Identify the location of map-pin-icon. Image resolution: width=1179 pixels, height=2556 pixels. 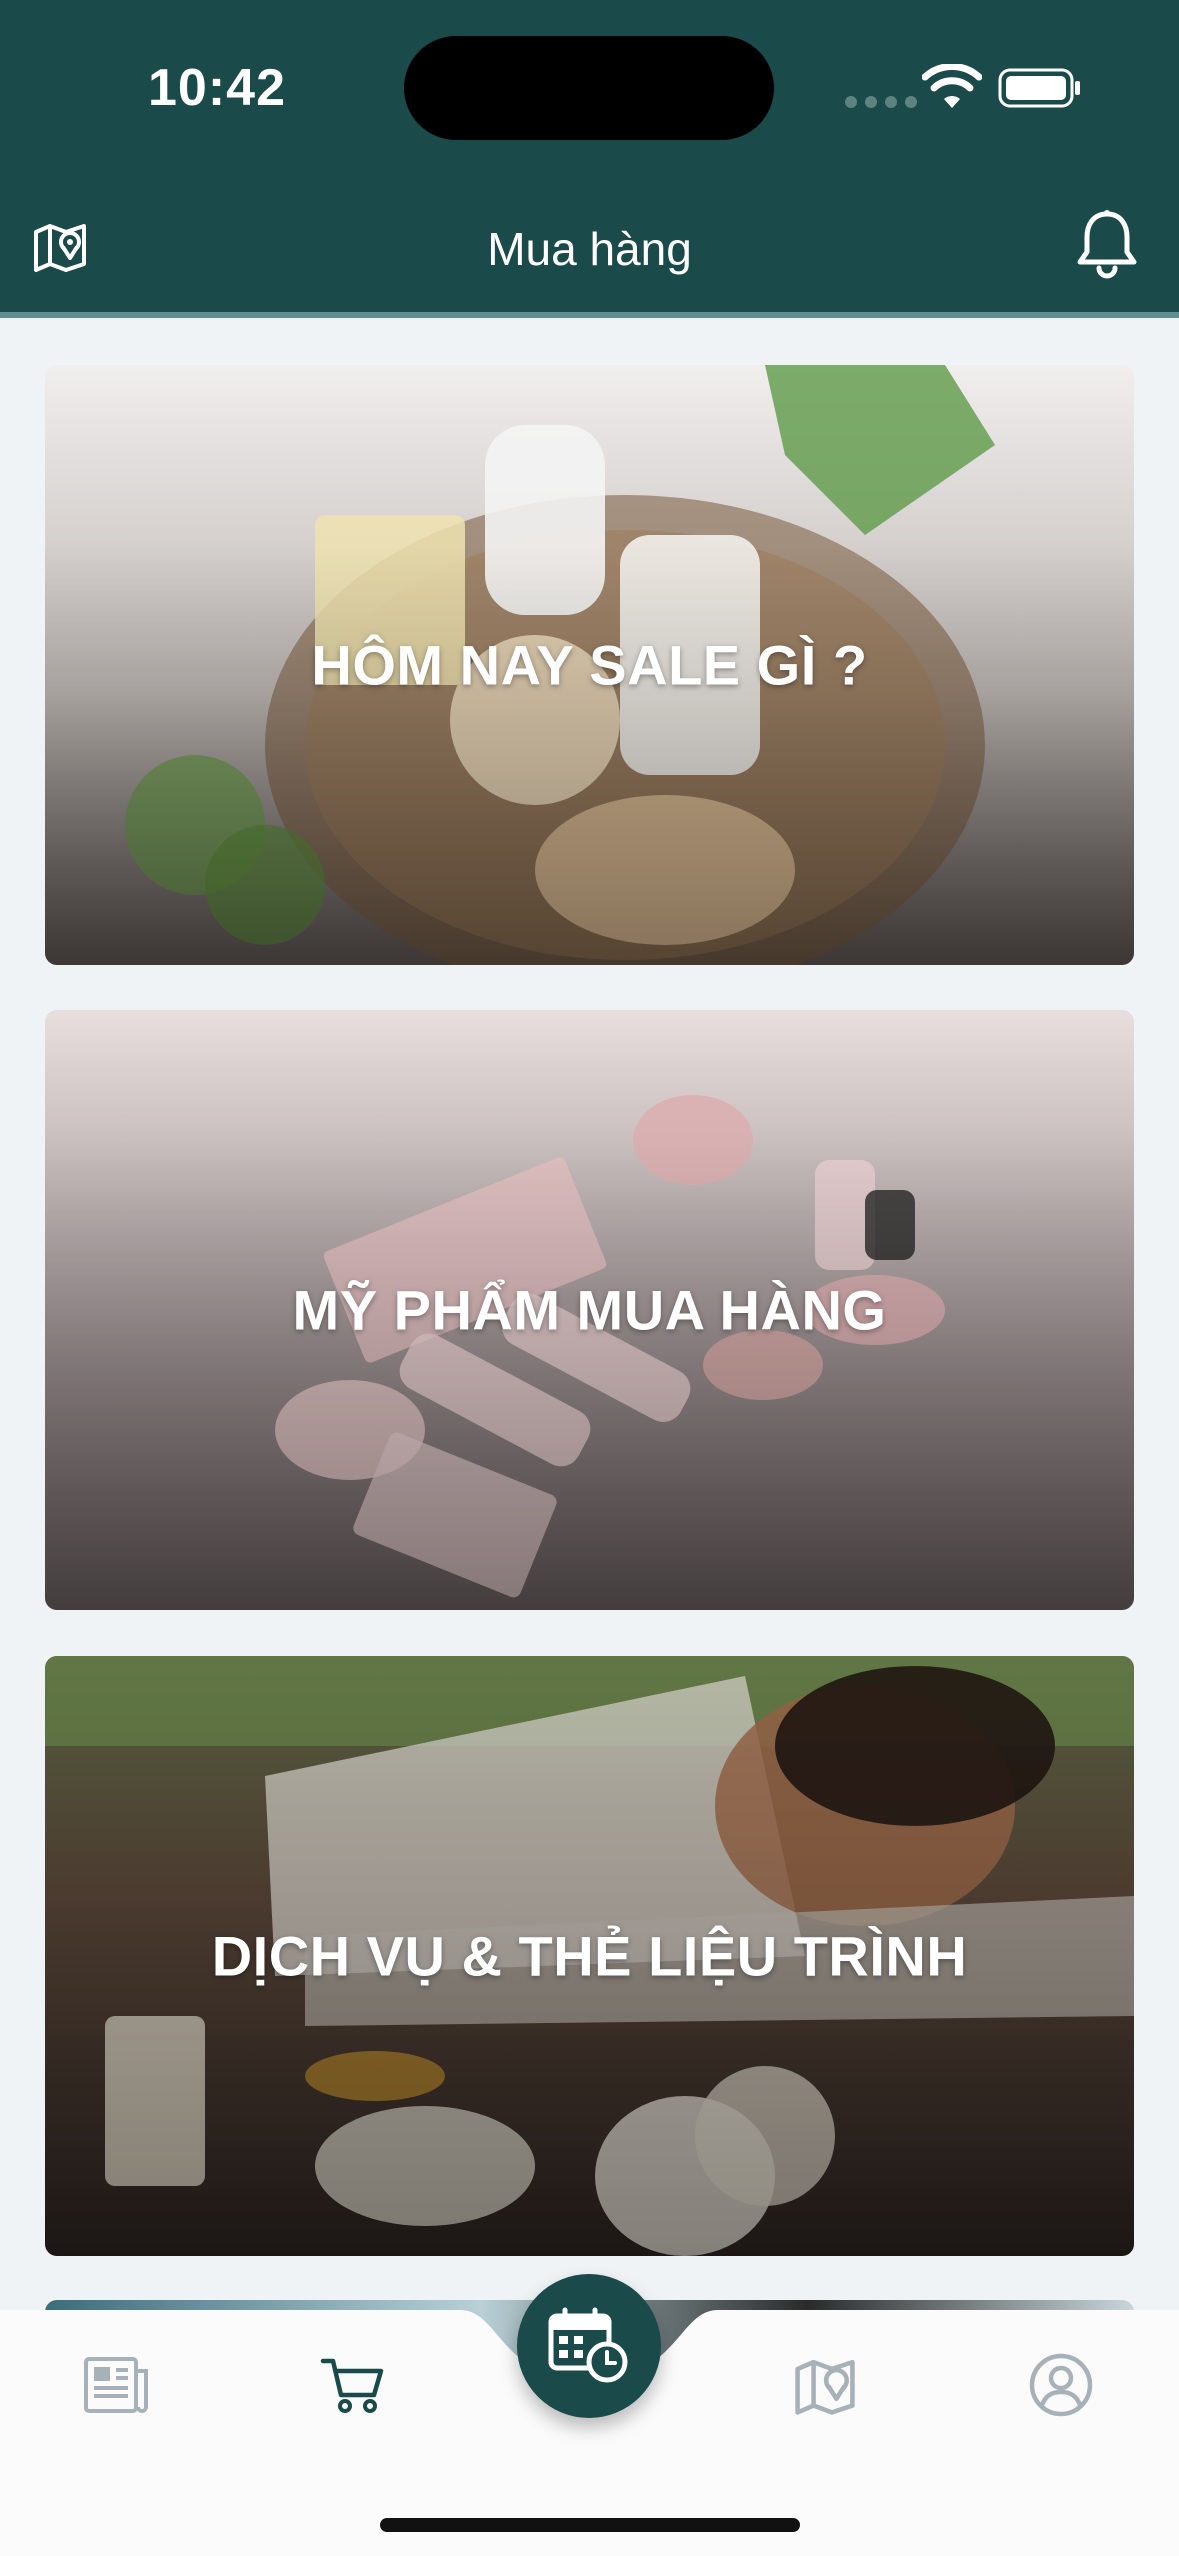
(825, 2387).